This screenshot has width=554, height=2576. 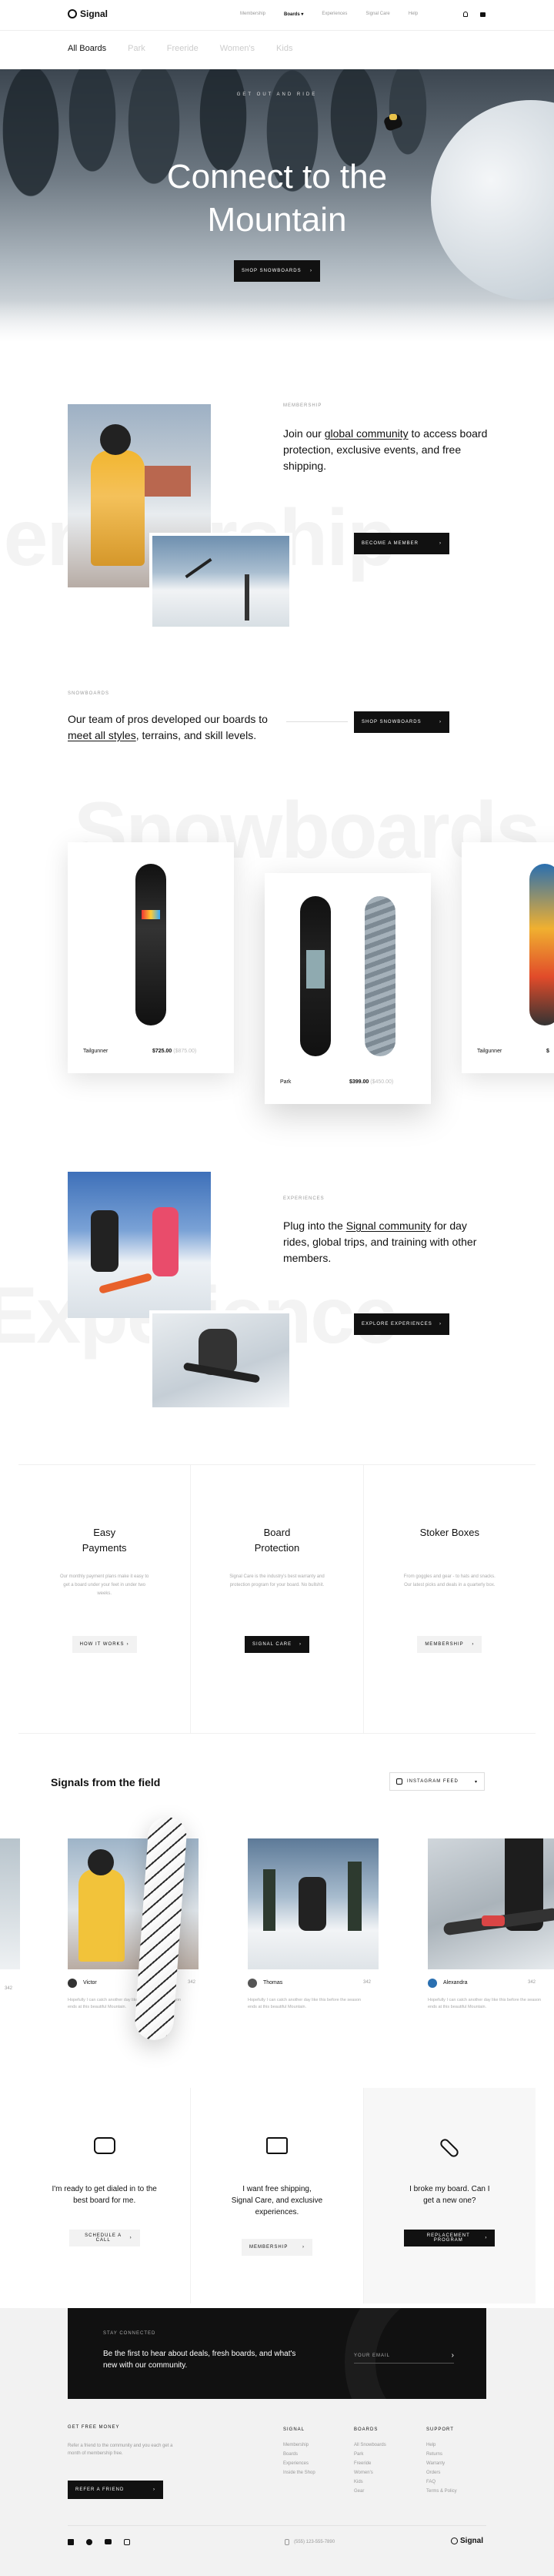 I want to click on footer-link: Warranty, so click(x=442, y=2464).